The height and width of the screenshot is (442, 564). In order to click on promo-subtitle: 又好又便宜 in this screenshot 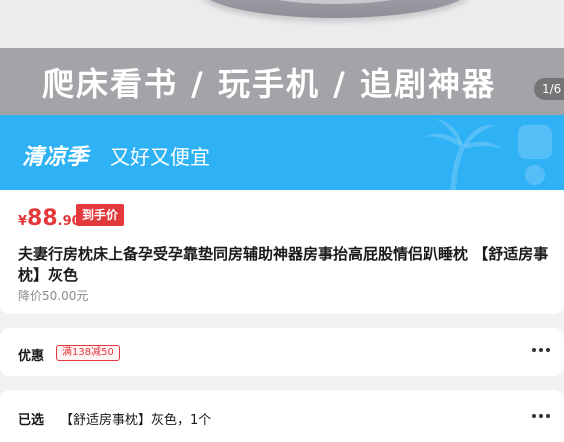, I will do `click(160, 157)`.